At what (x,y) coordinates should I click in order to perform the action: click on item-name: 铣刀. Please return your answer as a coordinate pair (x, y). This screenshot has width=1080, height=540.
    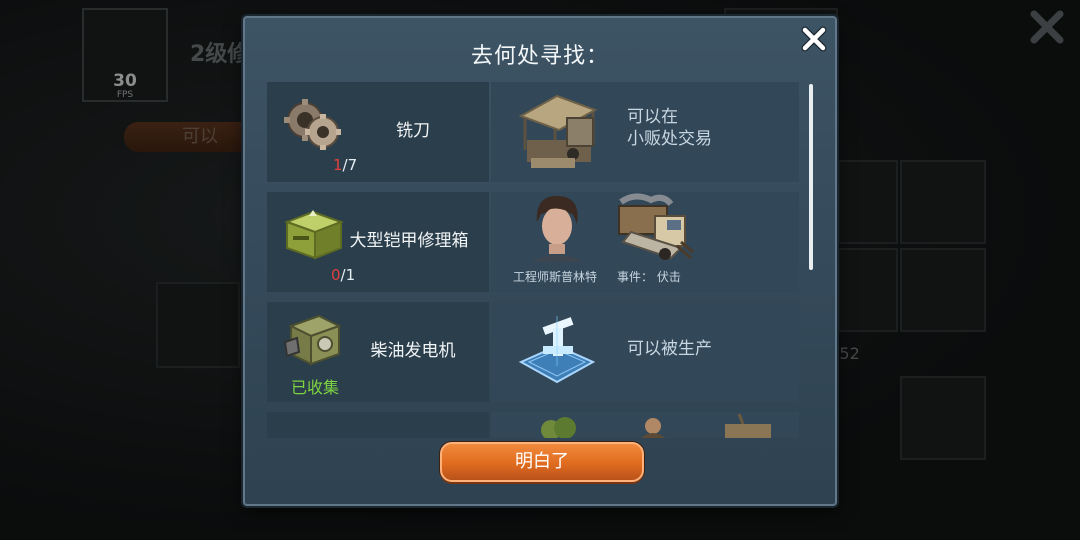
    Looking at the image, I should click on (413, 131).